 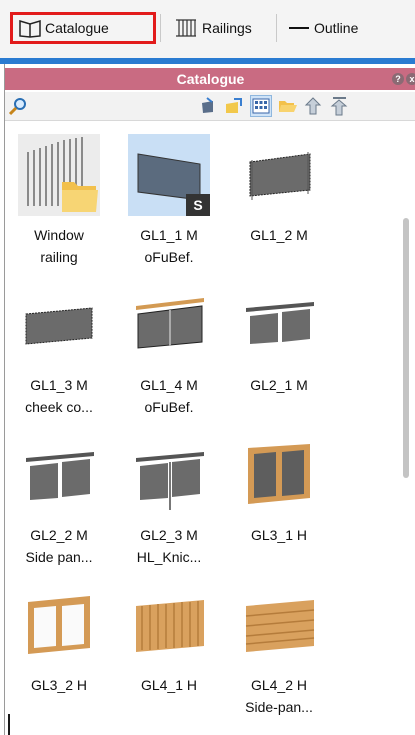 I want to click on search-button, so click(x=18, y=106).